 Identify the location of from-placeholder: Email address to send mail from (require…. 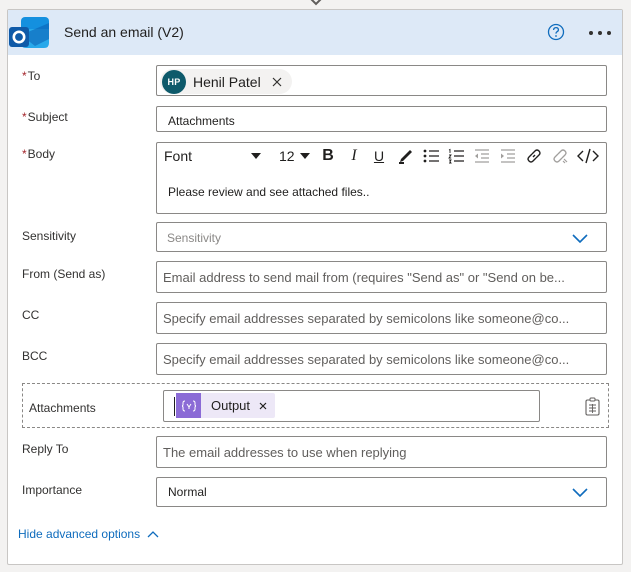
(364, 277).